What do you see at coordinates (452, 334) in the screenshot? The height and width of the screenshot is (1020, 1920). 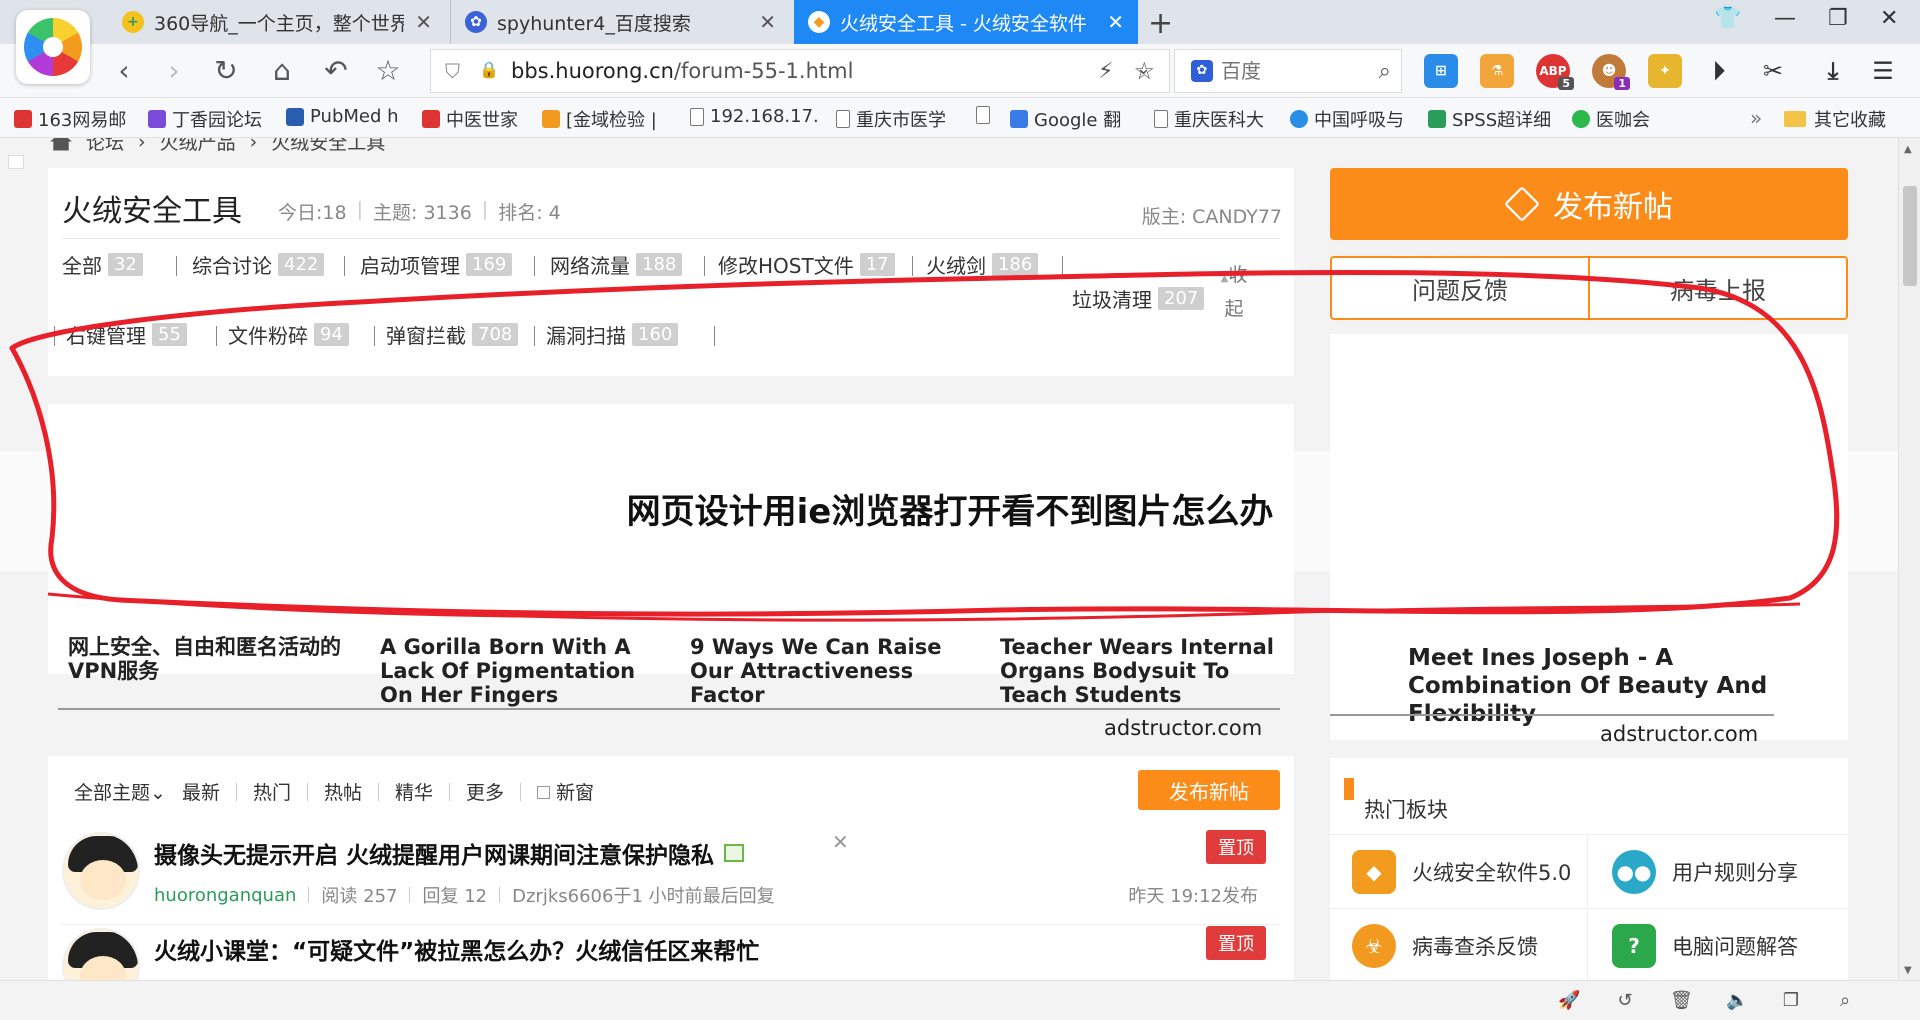 I see `category-popup-block: 弹窗拦截 708` at bounding box center [452, 334].